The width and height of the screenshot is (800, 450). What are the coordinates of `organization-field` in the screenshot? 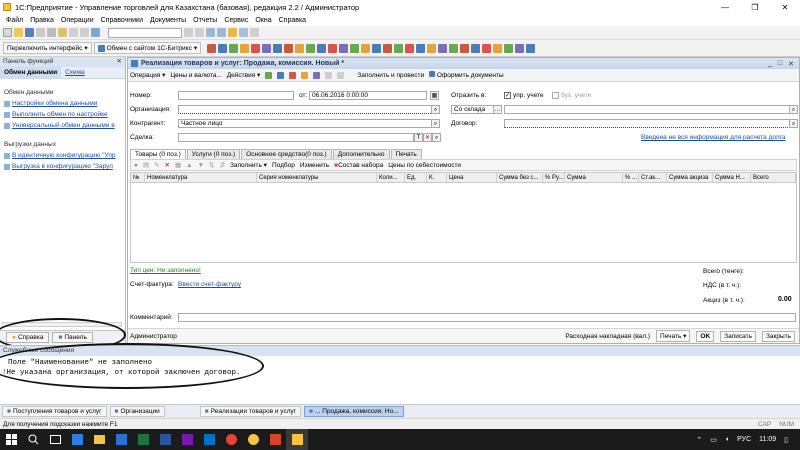 It's located at (305, 109).